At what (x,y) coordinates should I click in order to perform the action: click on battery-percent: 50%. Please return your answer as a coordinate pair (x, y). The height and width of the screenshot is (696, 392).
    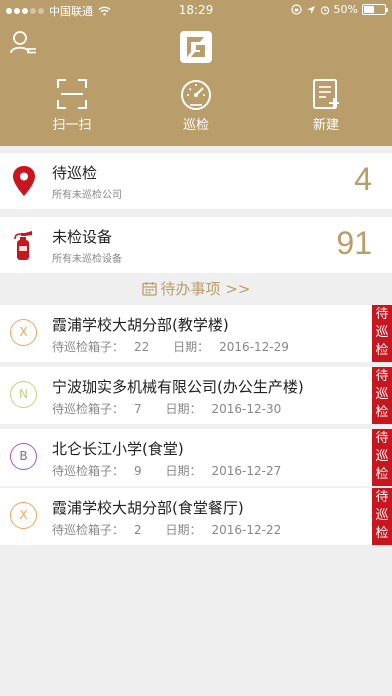
    Looking at the image, I should click on (345, 9).